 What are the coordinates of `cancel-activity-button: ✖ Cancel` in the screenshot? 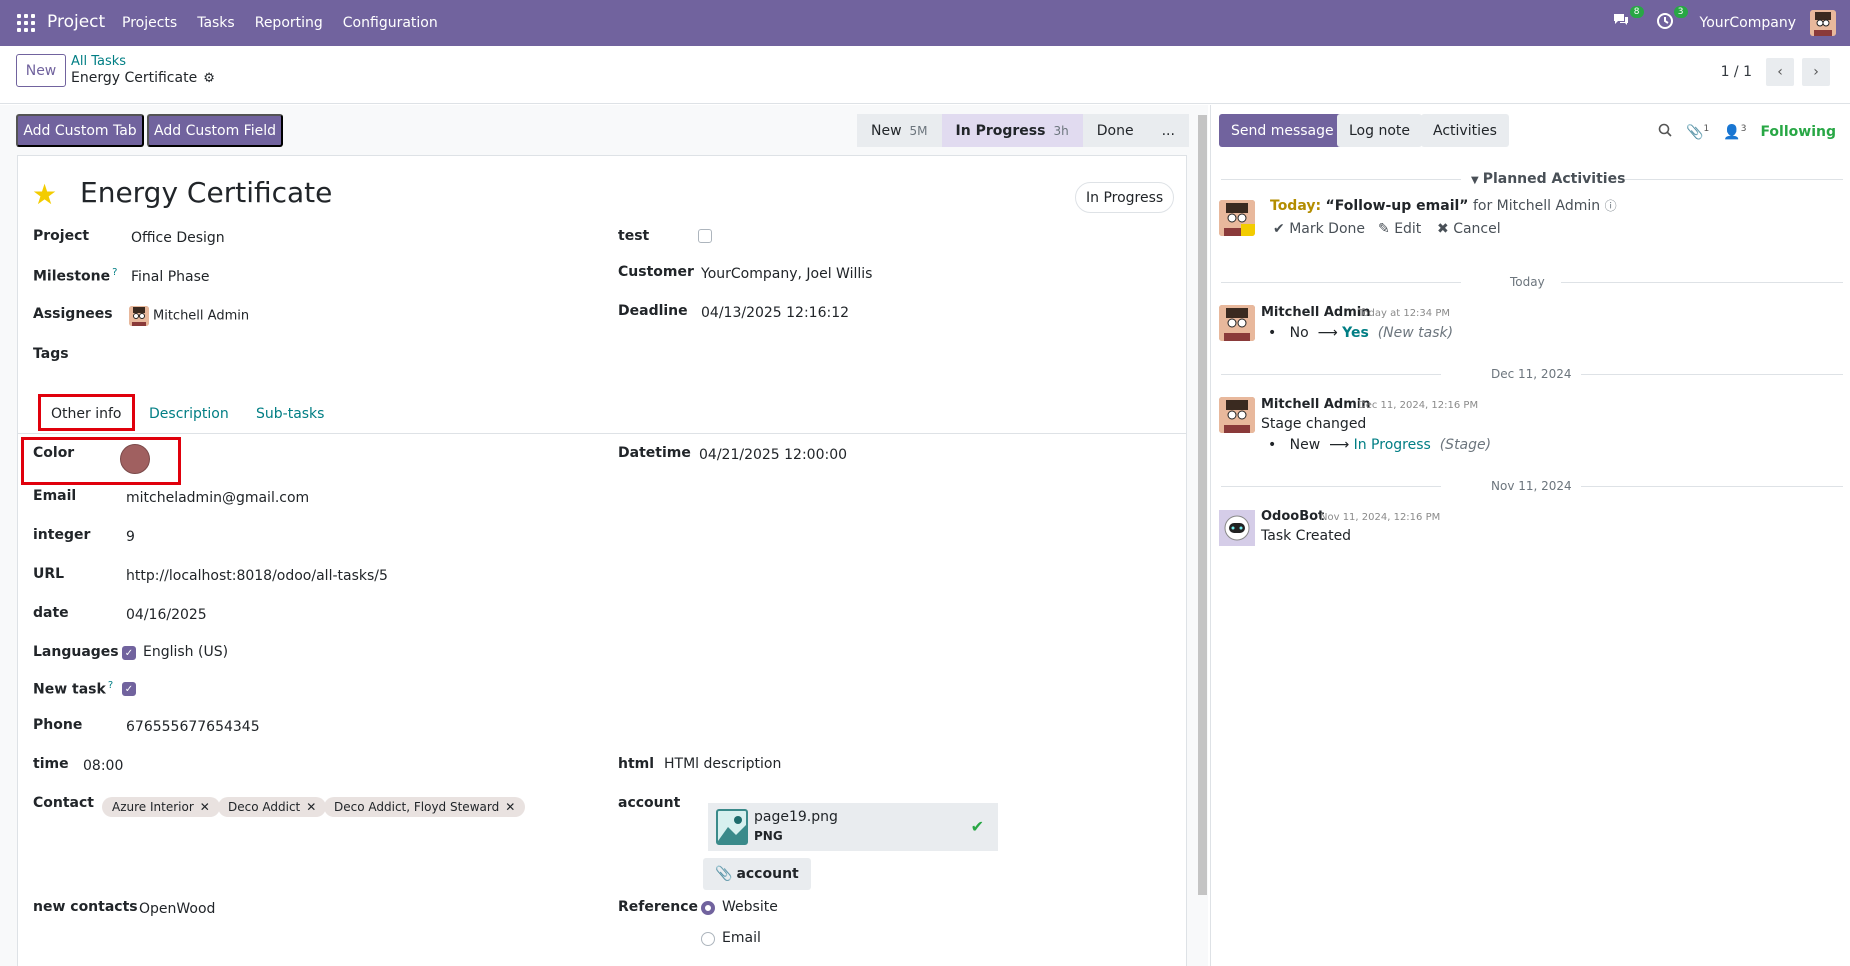 It's located at (1469, 229).